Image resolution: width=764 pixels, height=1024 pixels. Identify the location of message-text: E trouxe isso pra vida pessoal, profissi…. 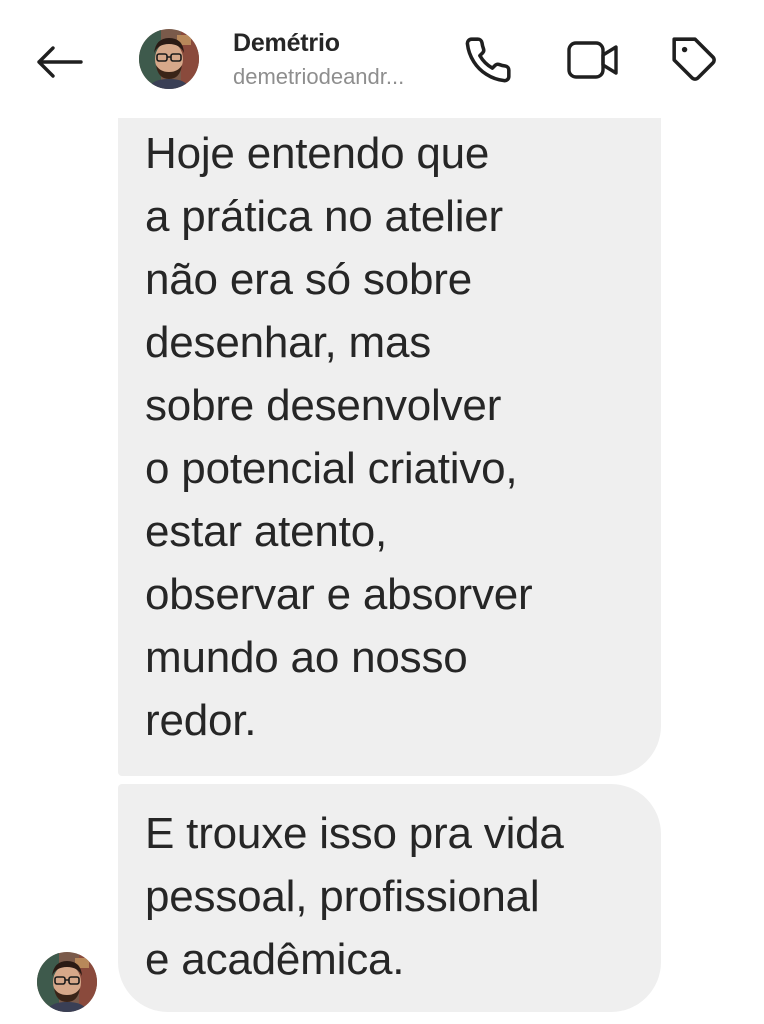
(354, 896).